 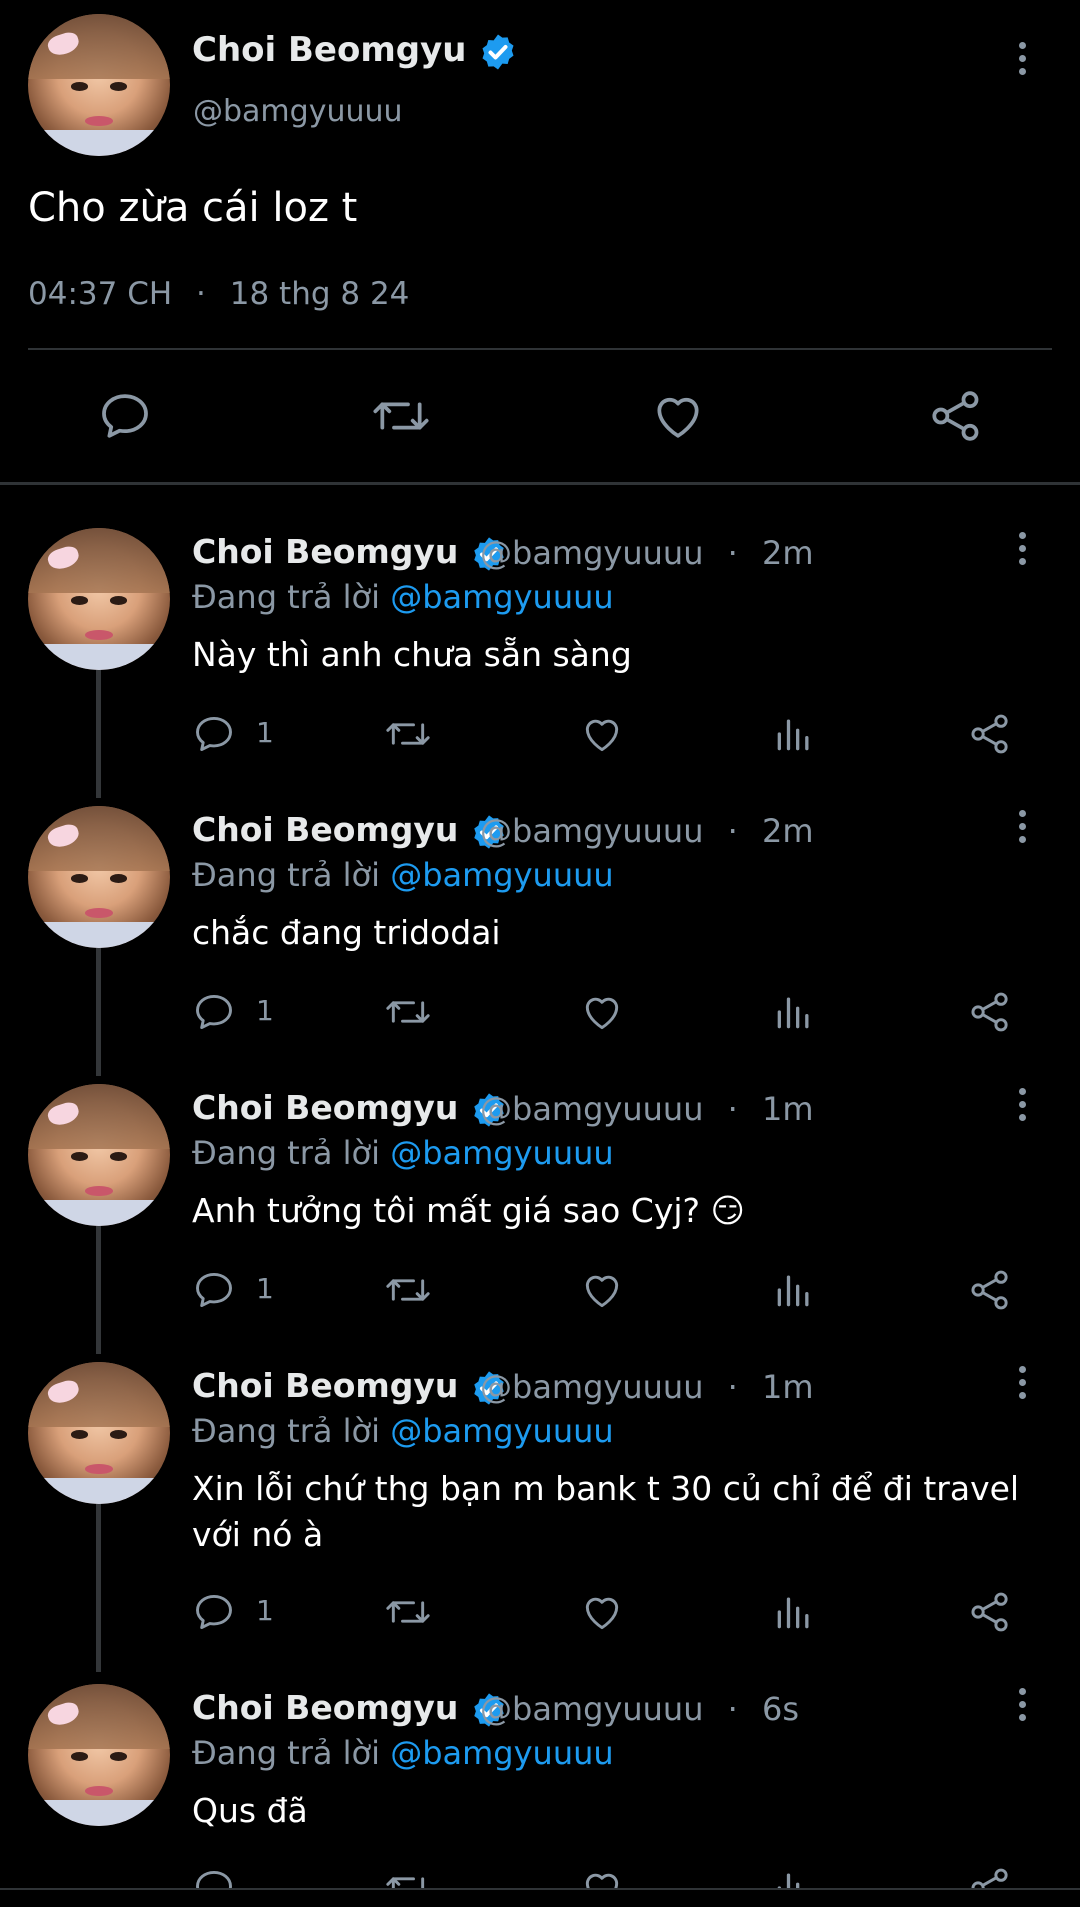 I want to click on tweet-actions, so click(x=540, y=416).